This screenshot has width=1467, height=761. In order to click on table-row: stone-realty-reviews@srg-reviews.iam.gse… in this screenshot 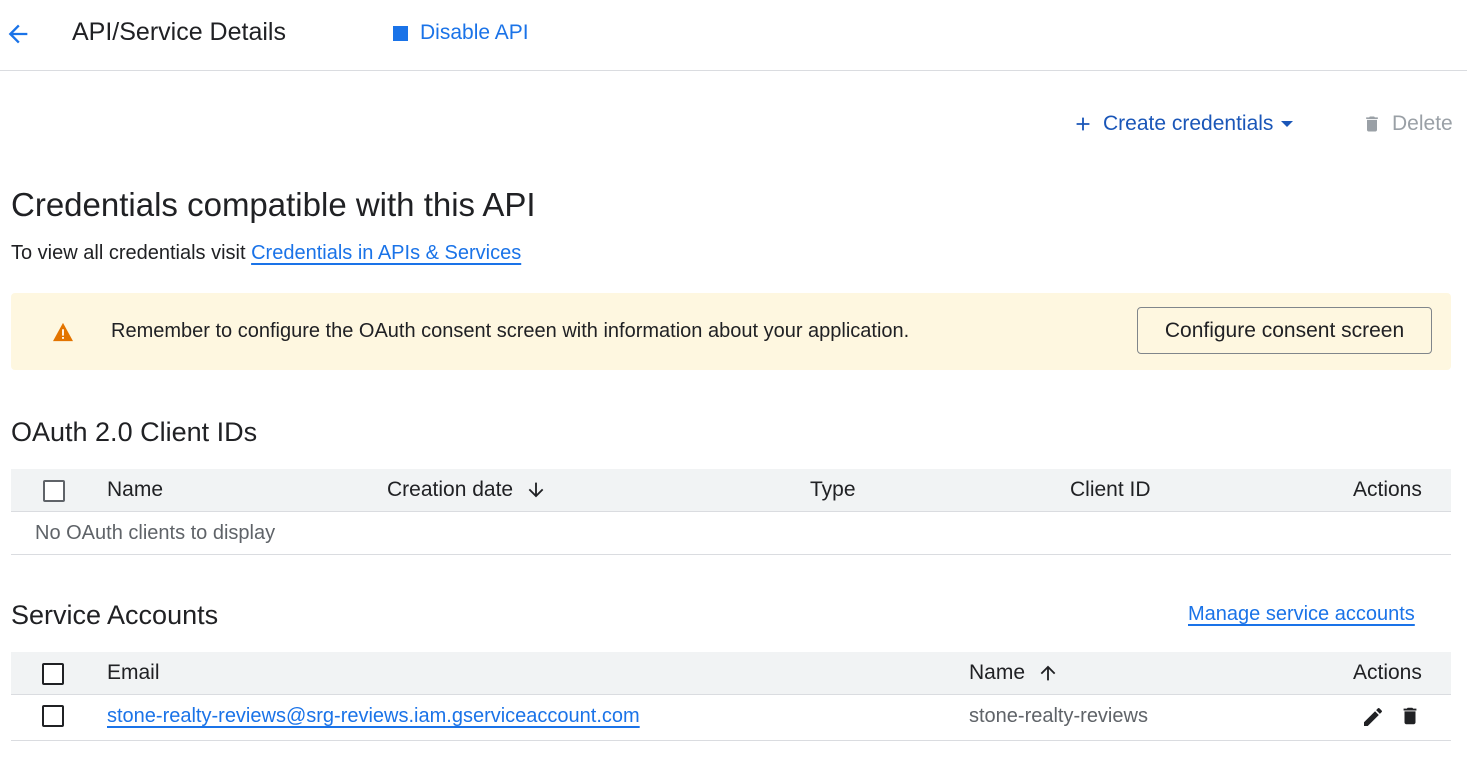, I will do `click(731, 718)`.